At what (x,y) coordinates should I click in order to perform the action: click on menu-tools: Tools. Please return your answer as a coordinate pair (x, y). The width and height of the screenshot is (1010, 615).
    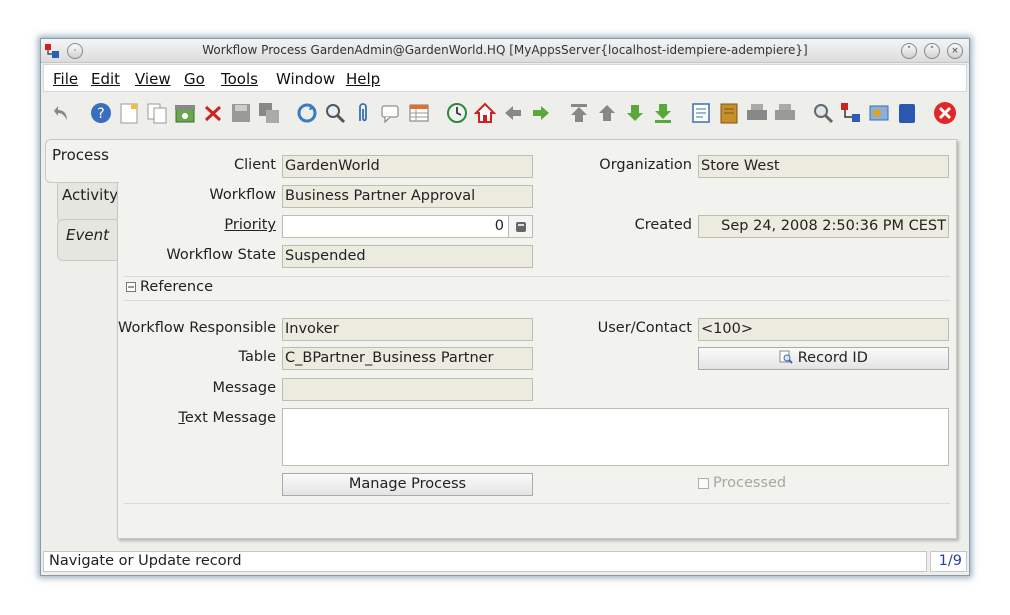
    Looking at the image, I should click on (239, 79).